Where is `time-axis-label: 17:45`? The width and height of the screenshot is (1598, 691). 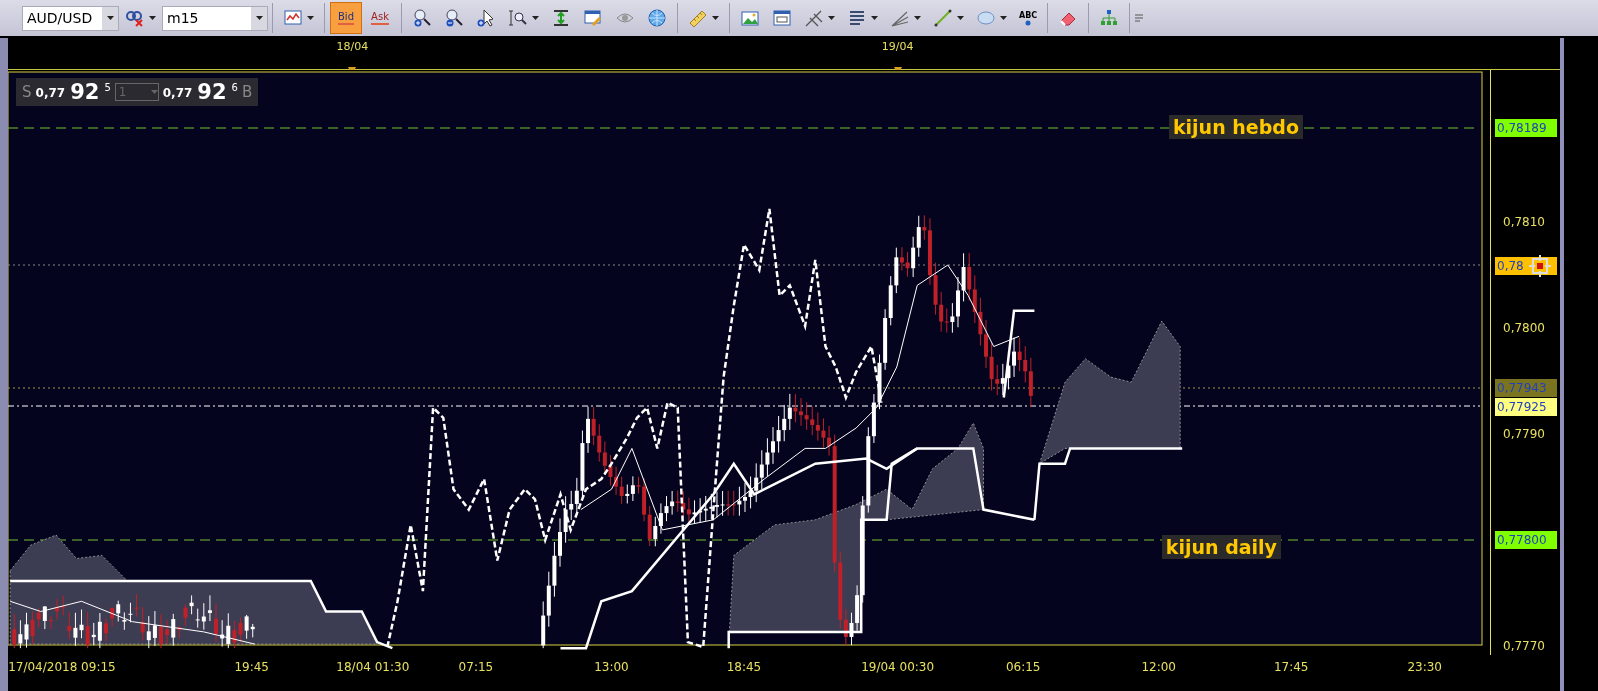
time-axis-label: 17:45 is located at coordinates (1291, 667).